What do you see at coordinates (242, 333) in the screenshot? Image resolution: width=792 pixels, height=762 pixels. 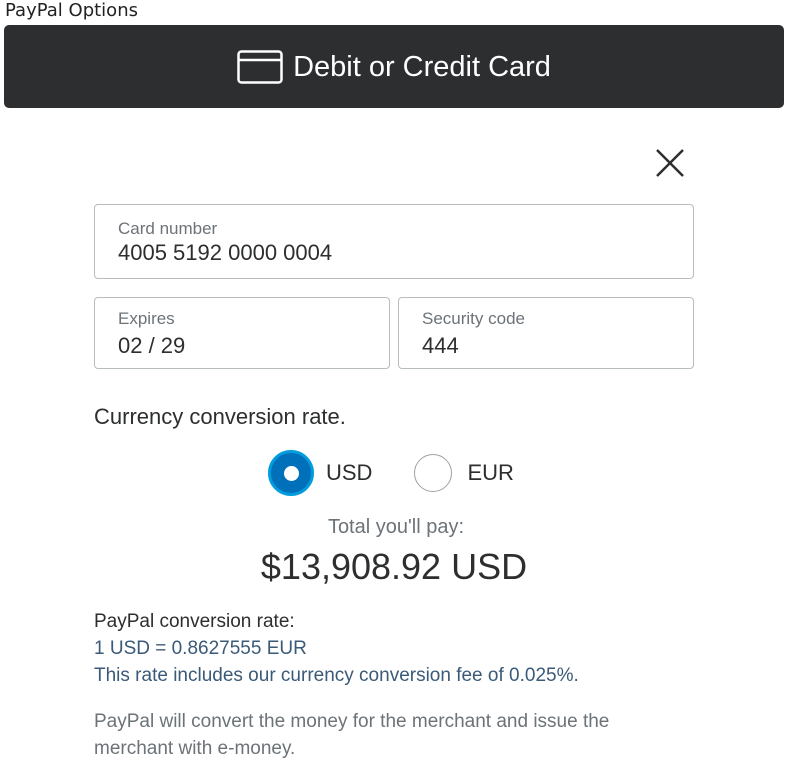 I see `expires-field: Expires 02 / 29` at bounding box center [242, 333].